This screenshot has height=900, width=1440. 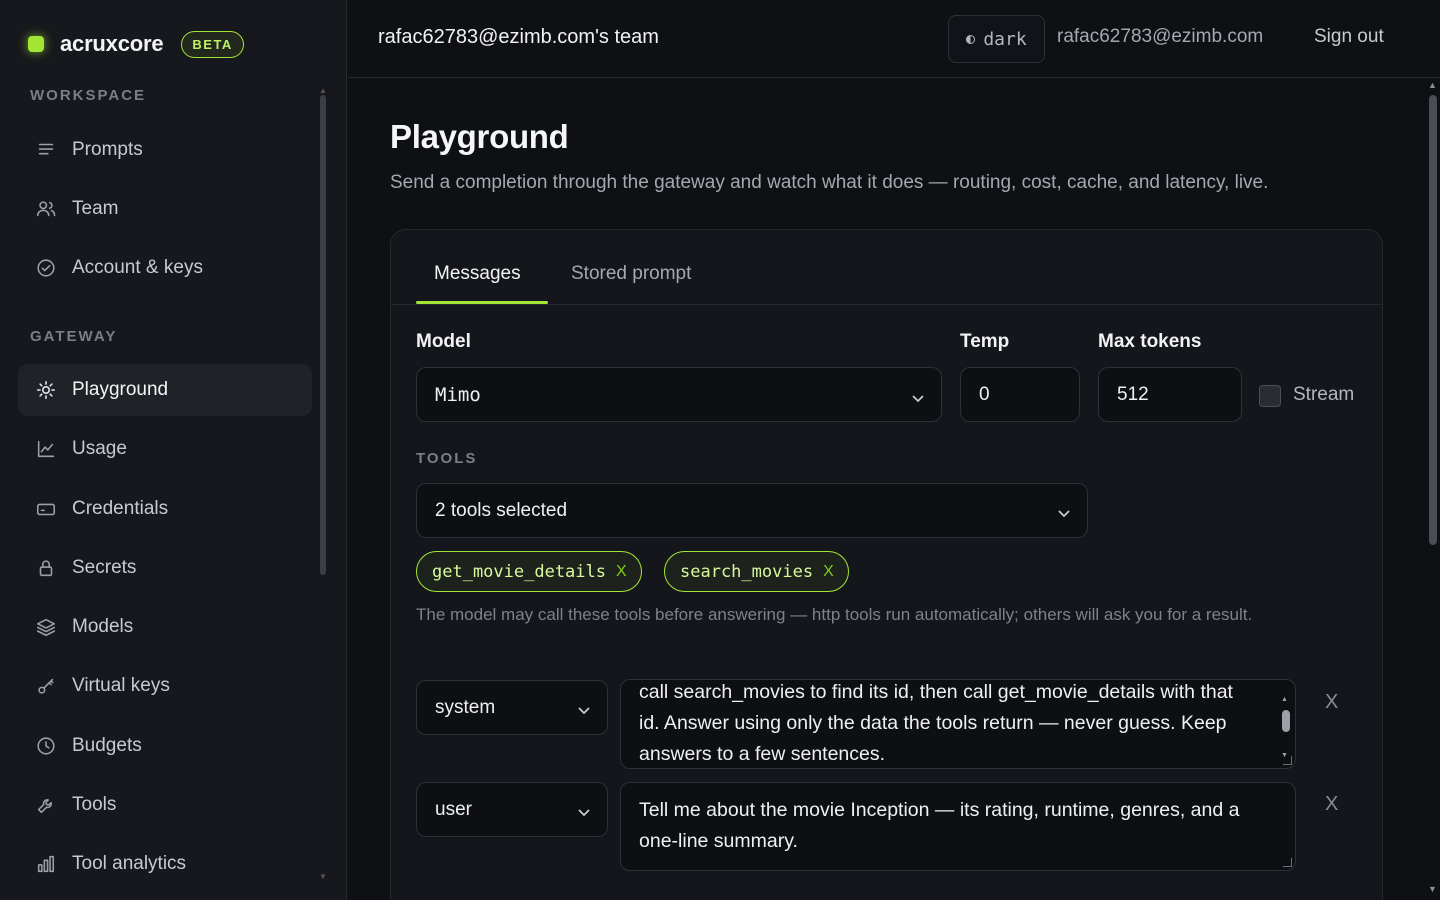 I want to click on theme-label: dark, so click(x=1005, y=39).